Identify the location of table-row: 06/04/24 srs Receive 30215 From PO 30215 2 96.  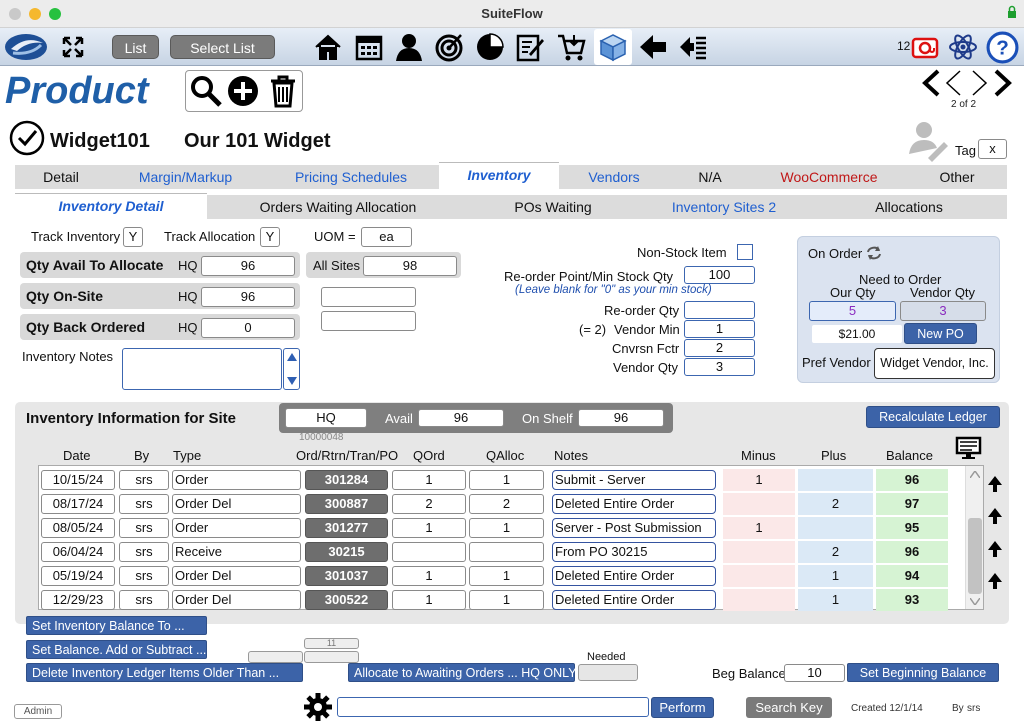
(502, 552).